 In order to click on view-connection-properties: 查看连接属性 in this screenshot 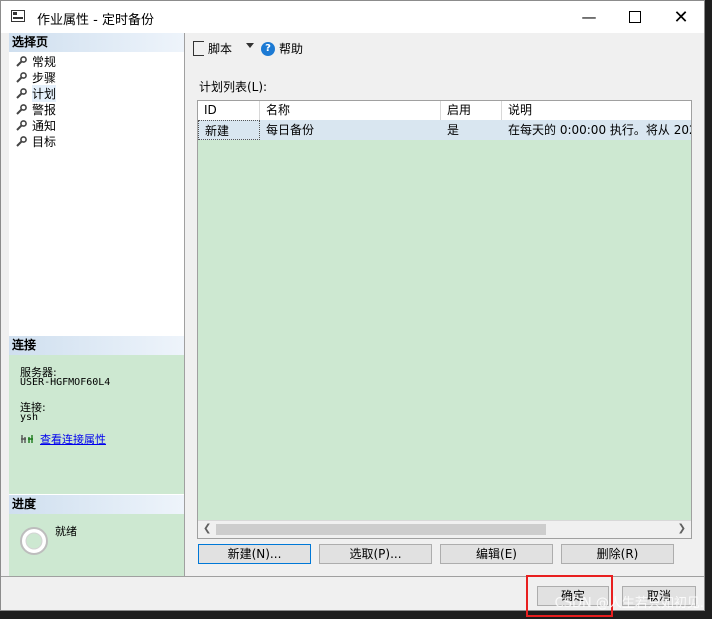, I will do `click(63, 439)`.